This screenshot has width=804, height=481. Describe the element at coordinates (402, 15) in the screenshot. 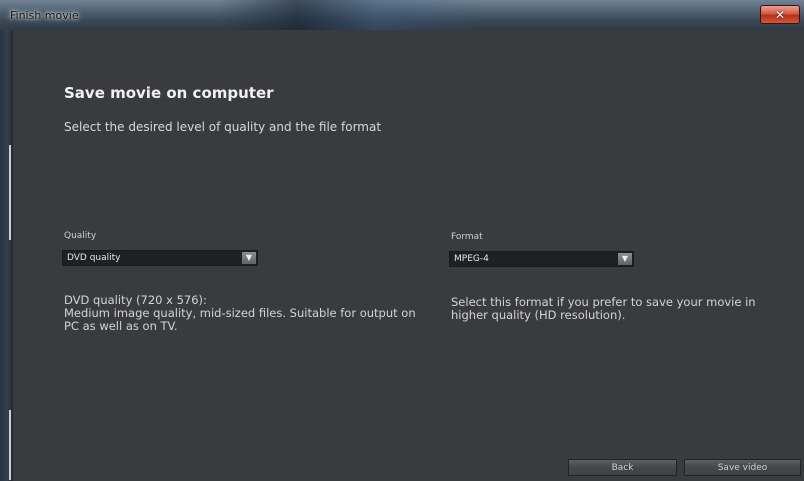

I see `title-bar: Finish movie ✕` at that location.